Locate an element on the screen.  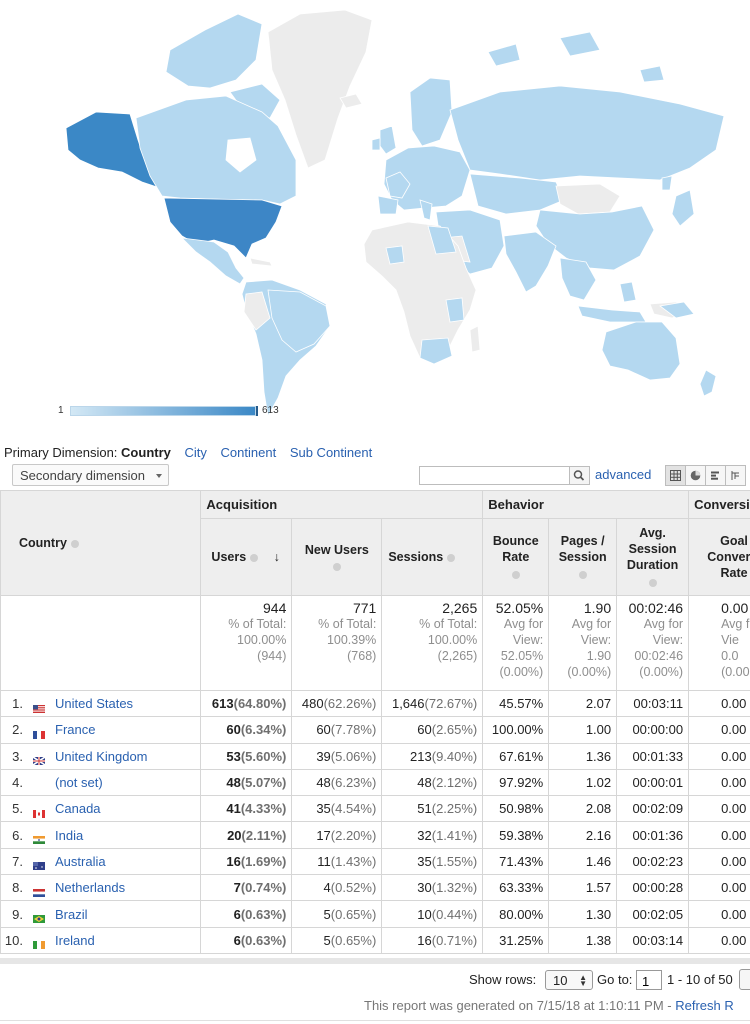
duration-header-line2: Session is located at coordinates (652, 549).